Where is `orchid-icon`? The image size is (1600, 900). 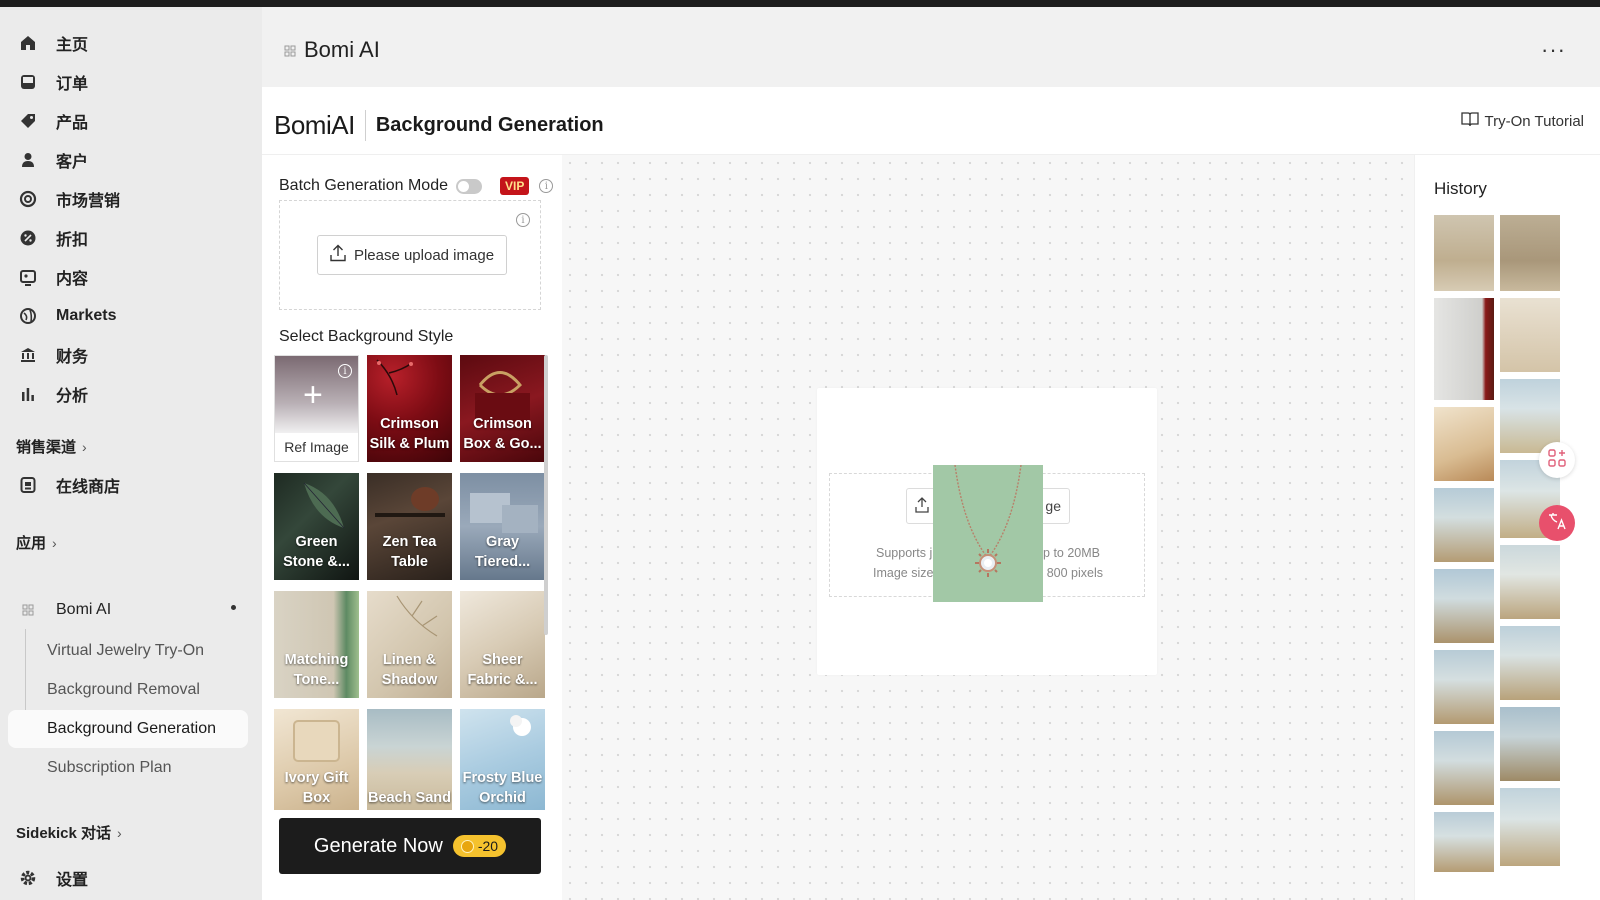
orchid-icon is located at coordinates (520, 725).